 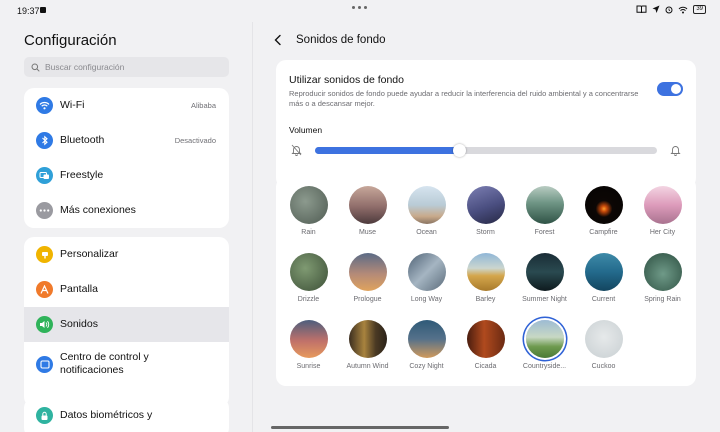 I want to click on multitask-dots-icon, so click(x=359, y=7).